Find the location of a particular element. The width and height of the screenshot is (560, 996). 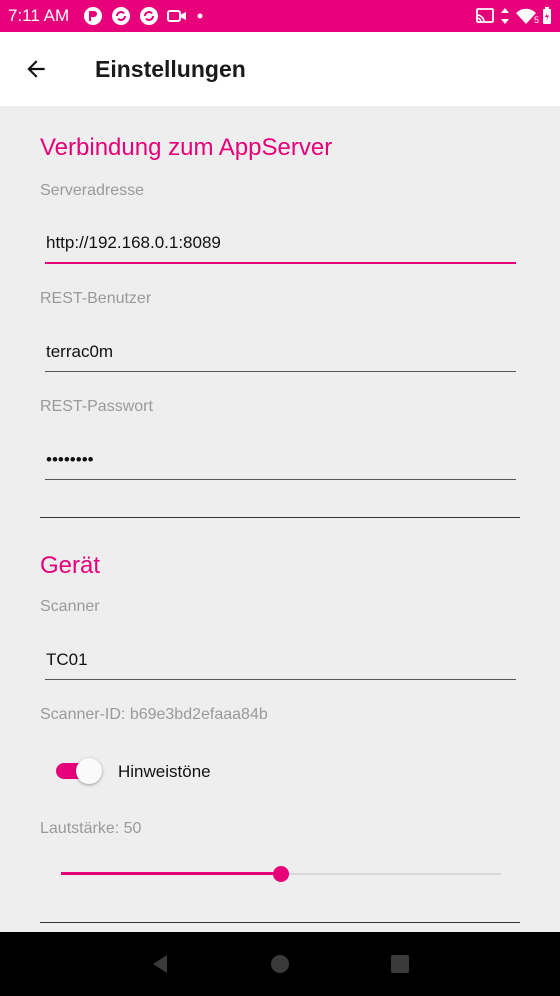

rest-user-label: REST-Benutzer is located at coordinates (96, 298).